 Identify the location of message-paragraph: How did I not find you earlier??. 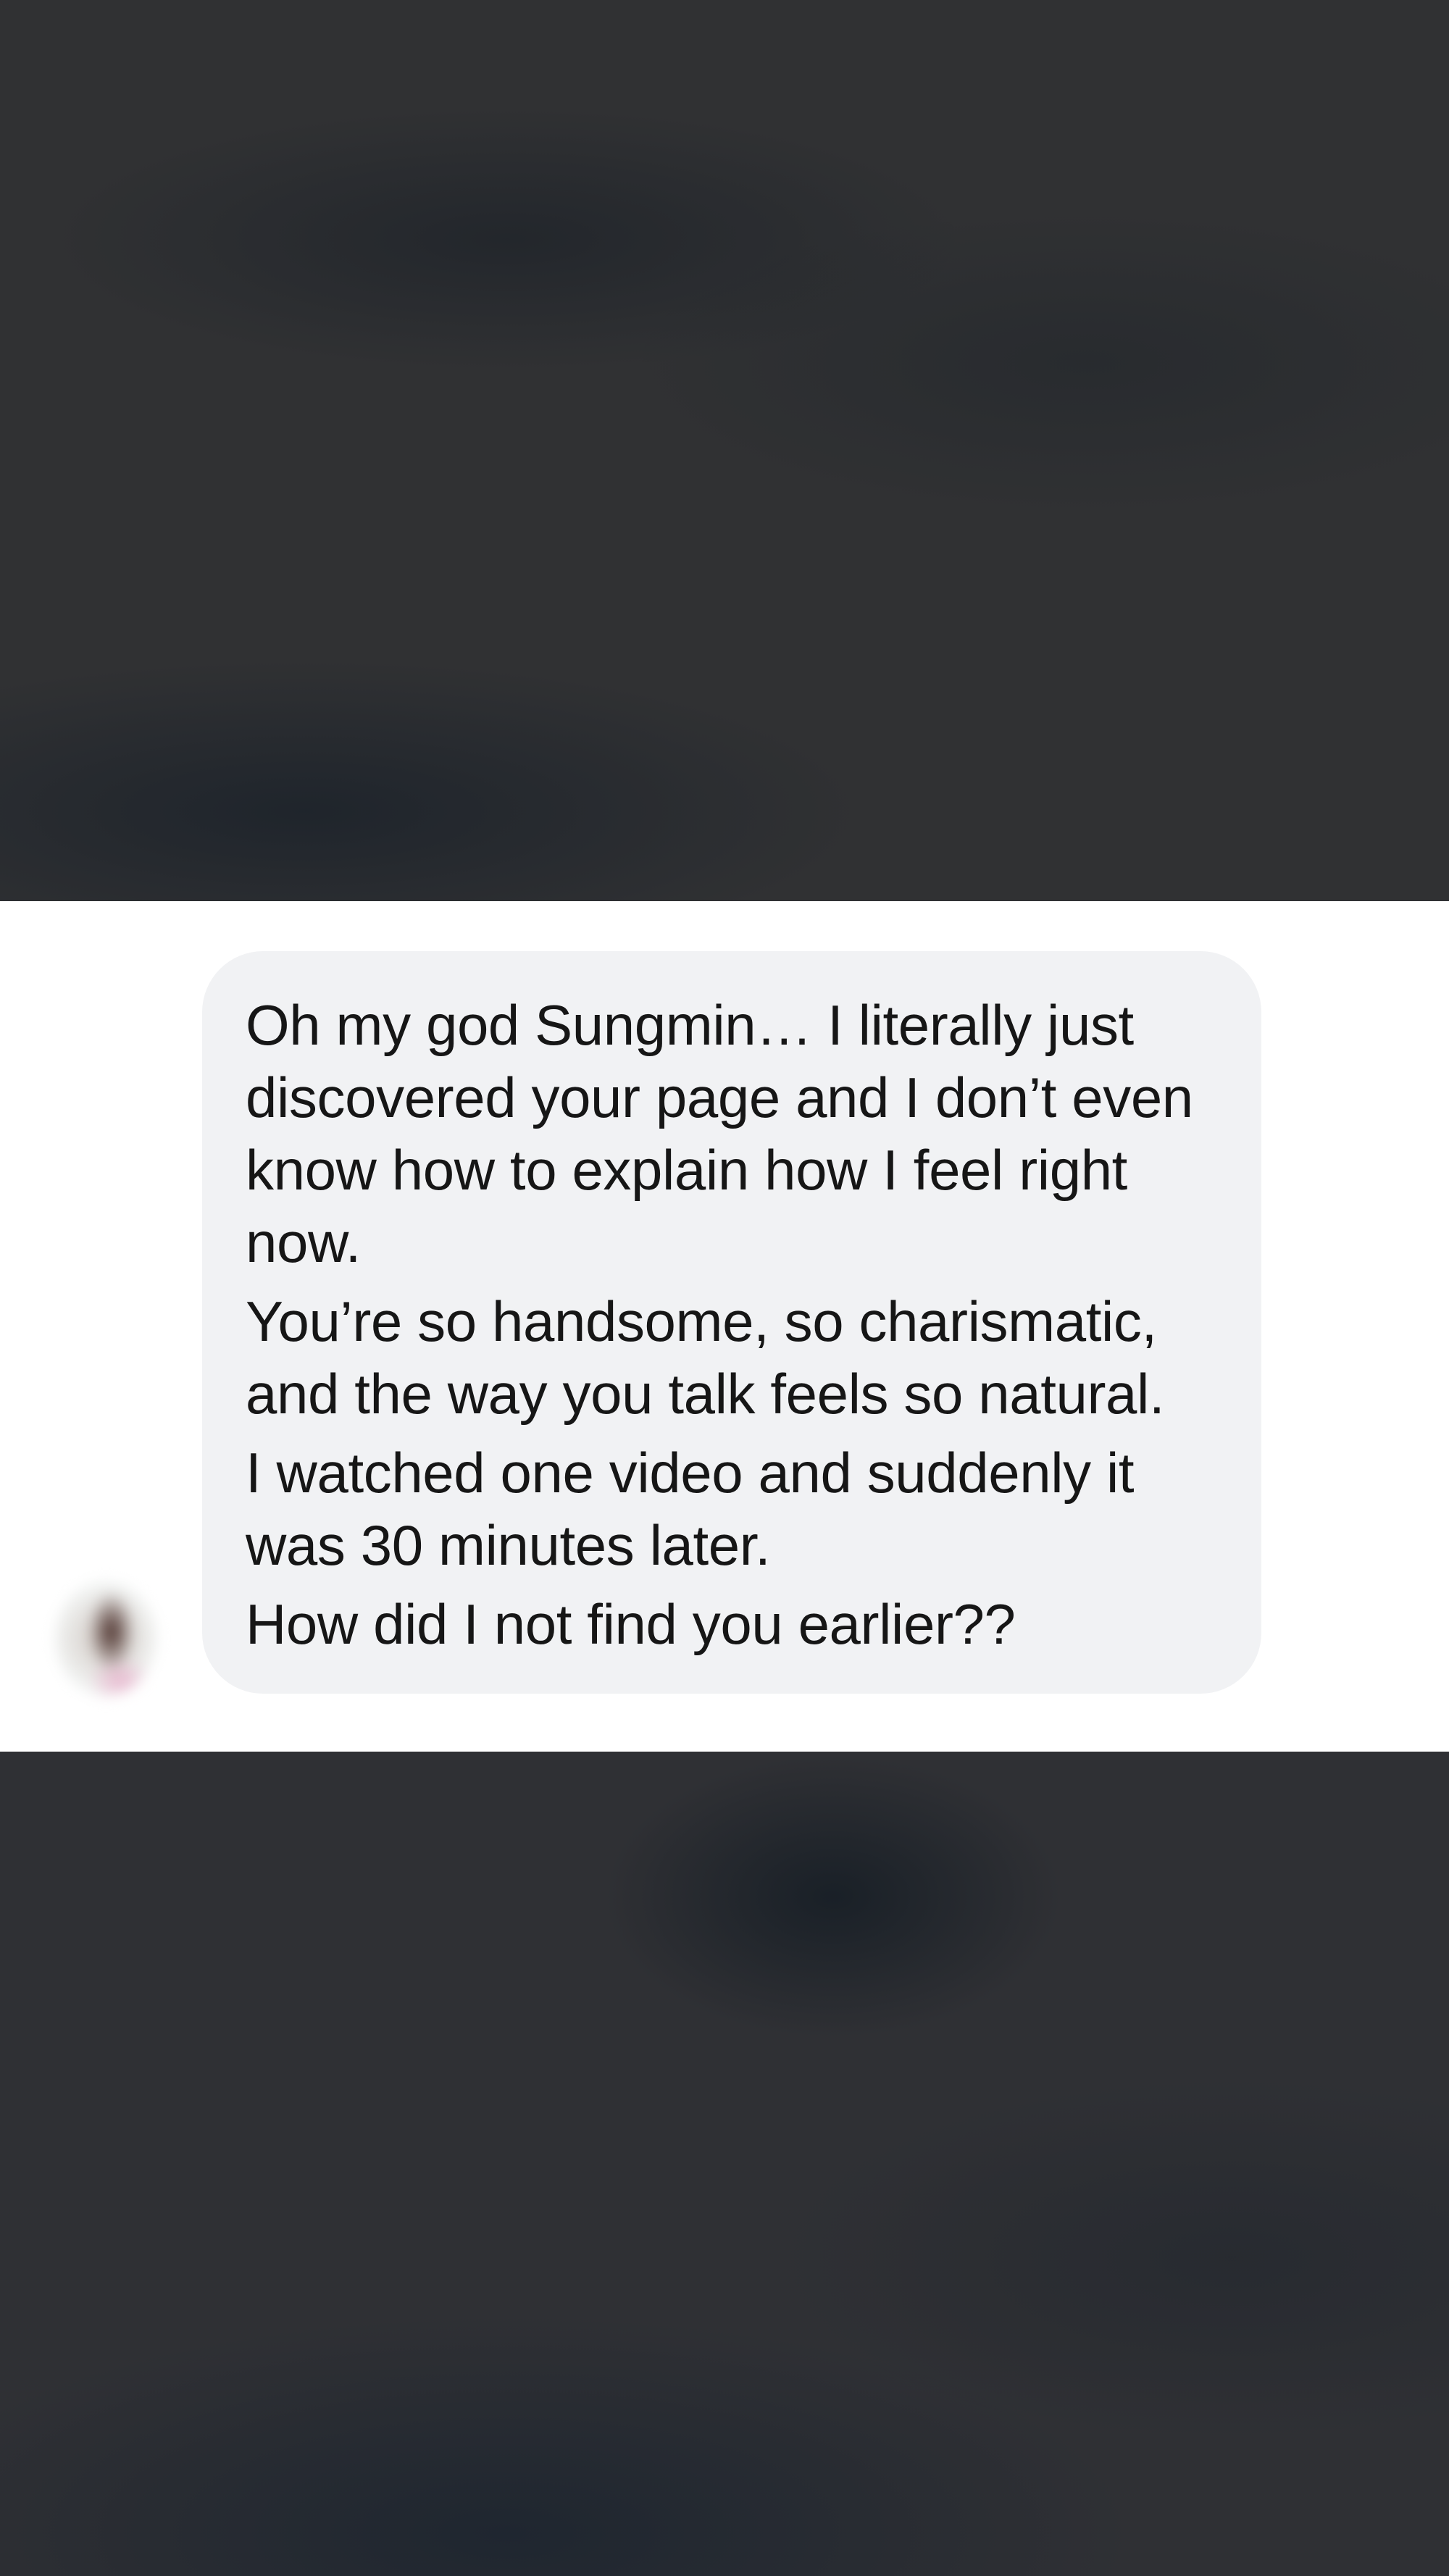
(631, 1624).